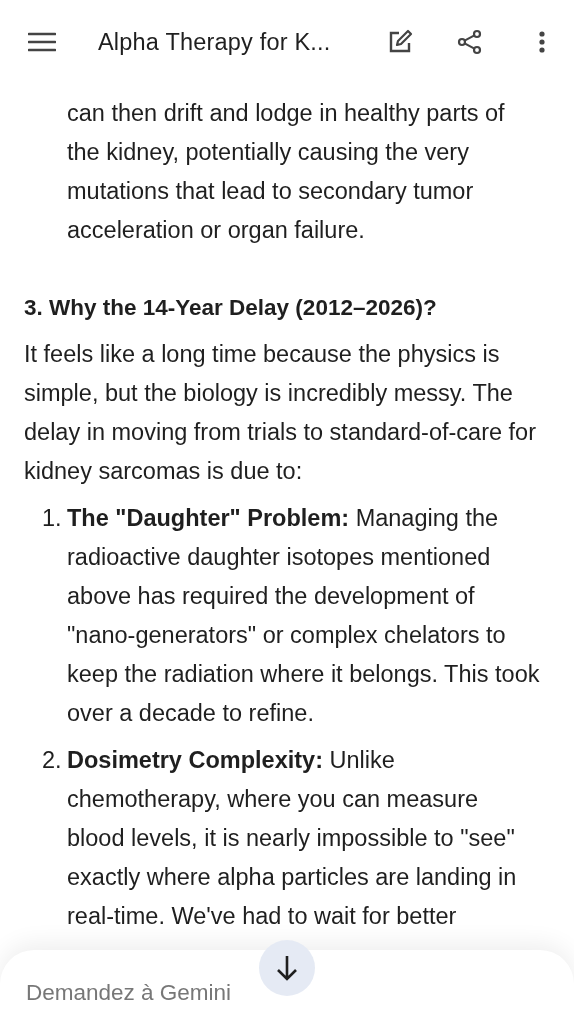 The image size is (574, 1024). What do you see at coordinates (287, 968) in the screenshot?
I see `arrow-down-icon` at bounding box center [287, 968].